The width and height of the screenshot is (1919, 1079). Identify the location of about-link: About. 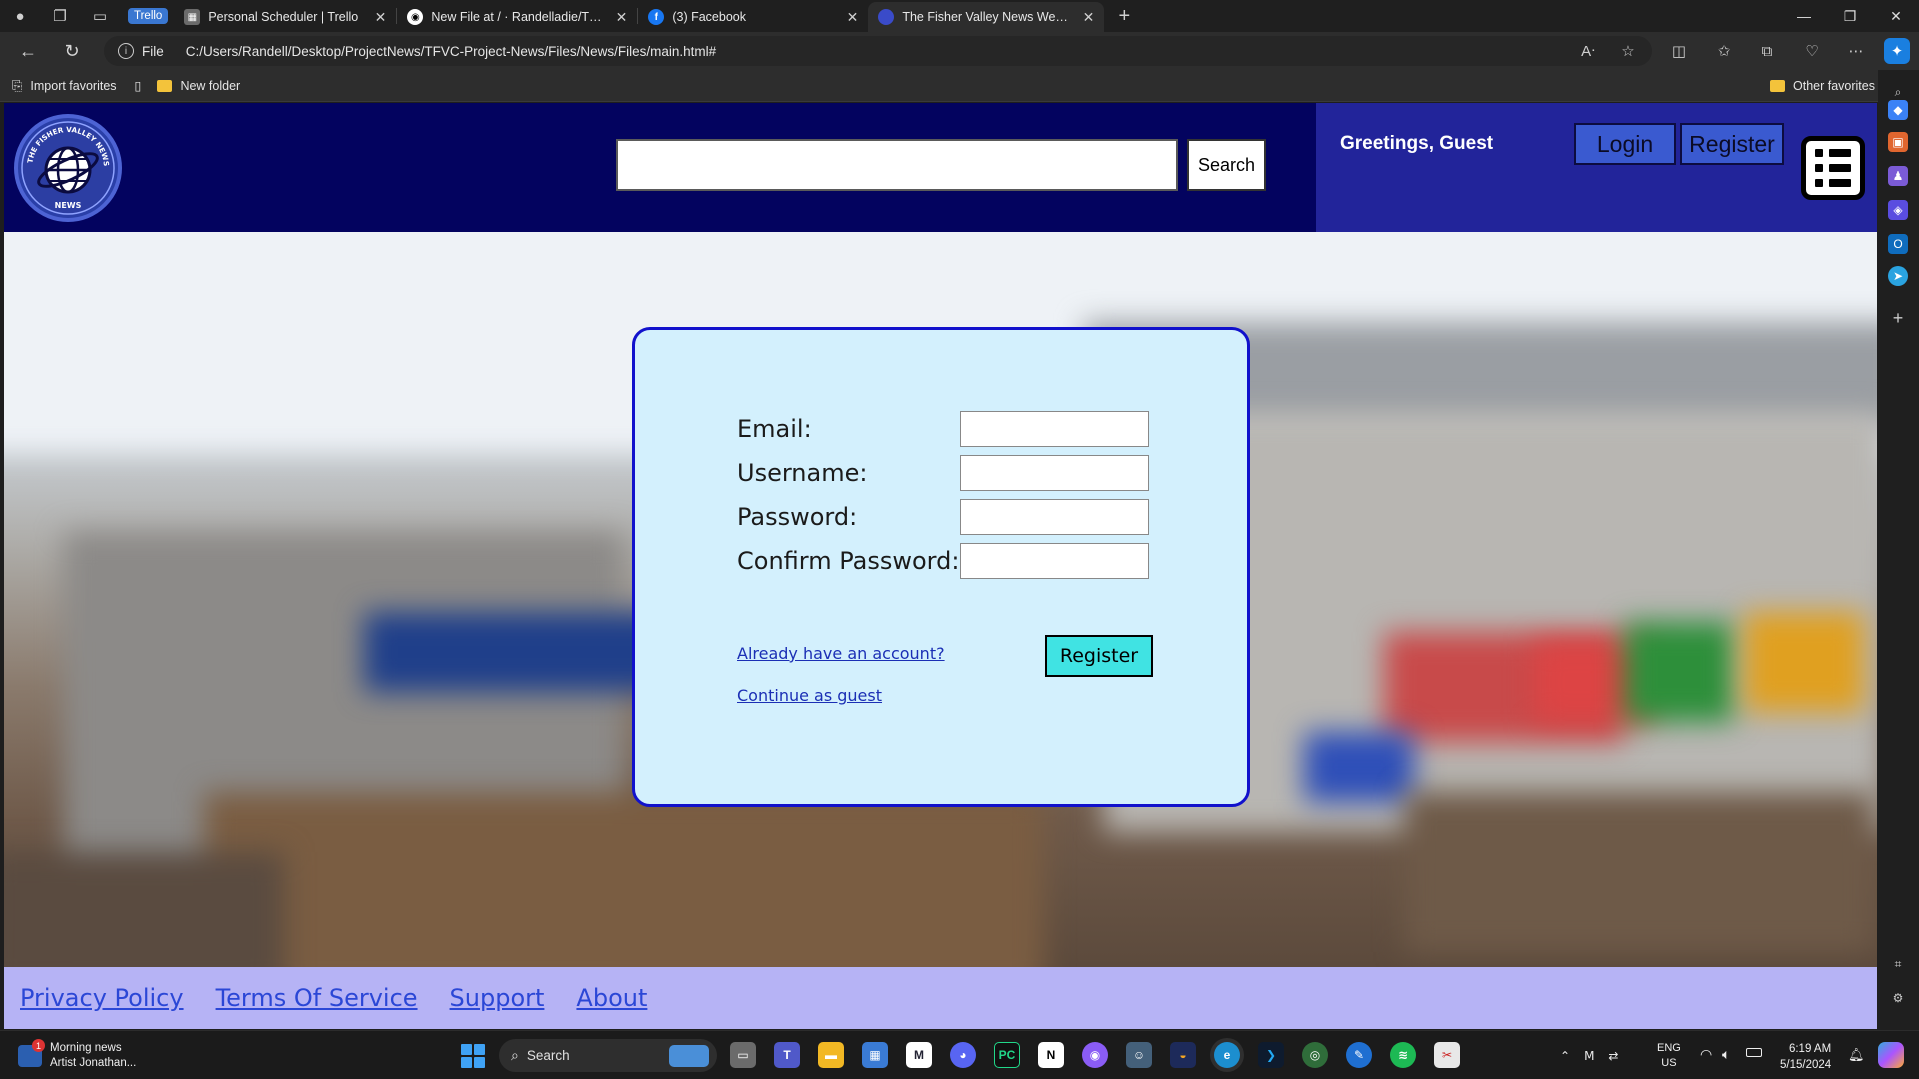
(611, 998).